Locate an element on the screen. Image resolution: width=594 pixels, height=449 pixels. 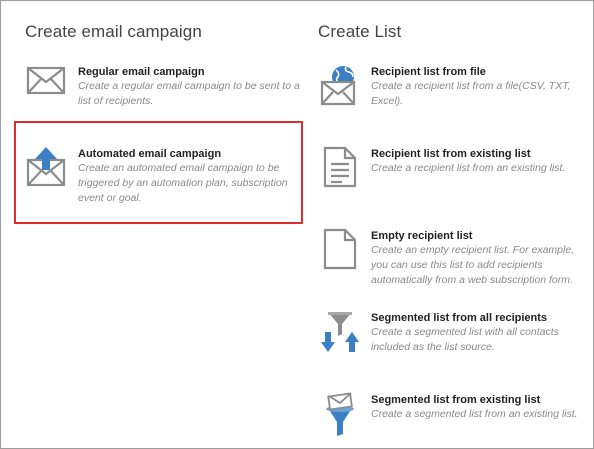
list-column-title: Create List is located at coordinates (360, 31).